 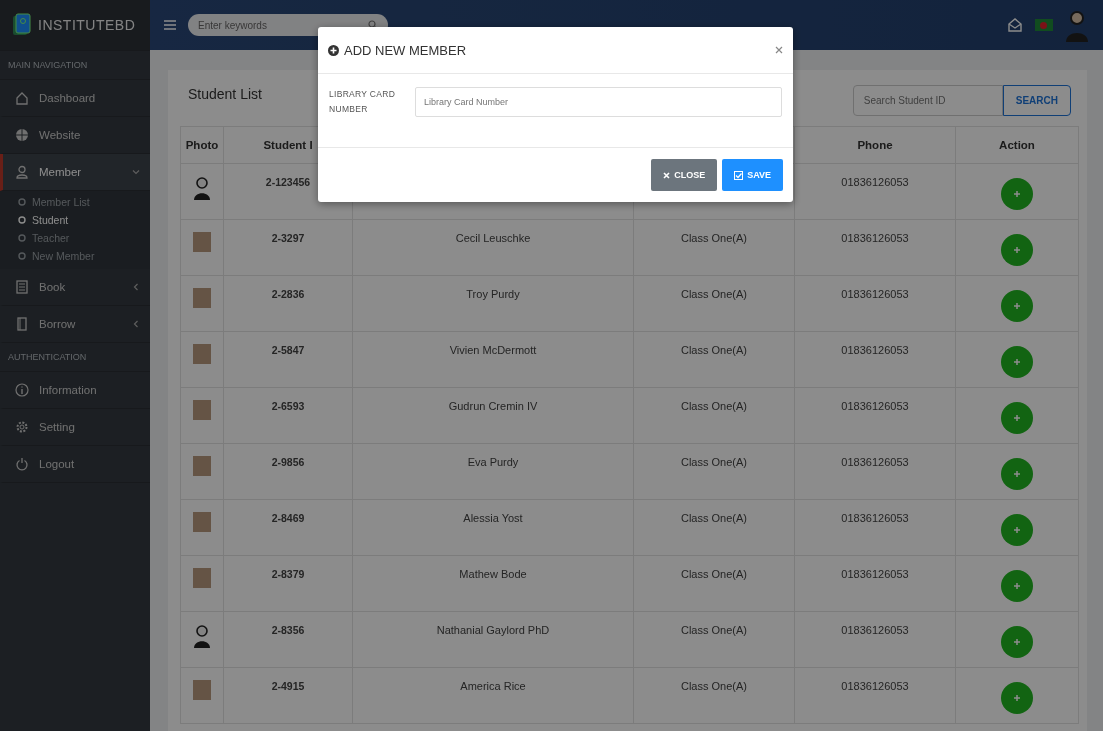 I want to click on table-cell: Nathanial Gaylord PhD, so click(x=493, y=630).